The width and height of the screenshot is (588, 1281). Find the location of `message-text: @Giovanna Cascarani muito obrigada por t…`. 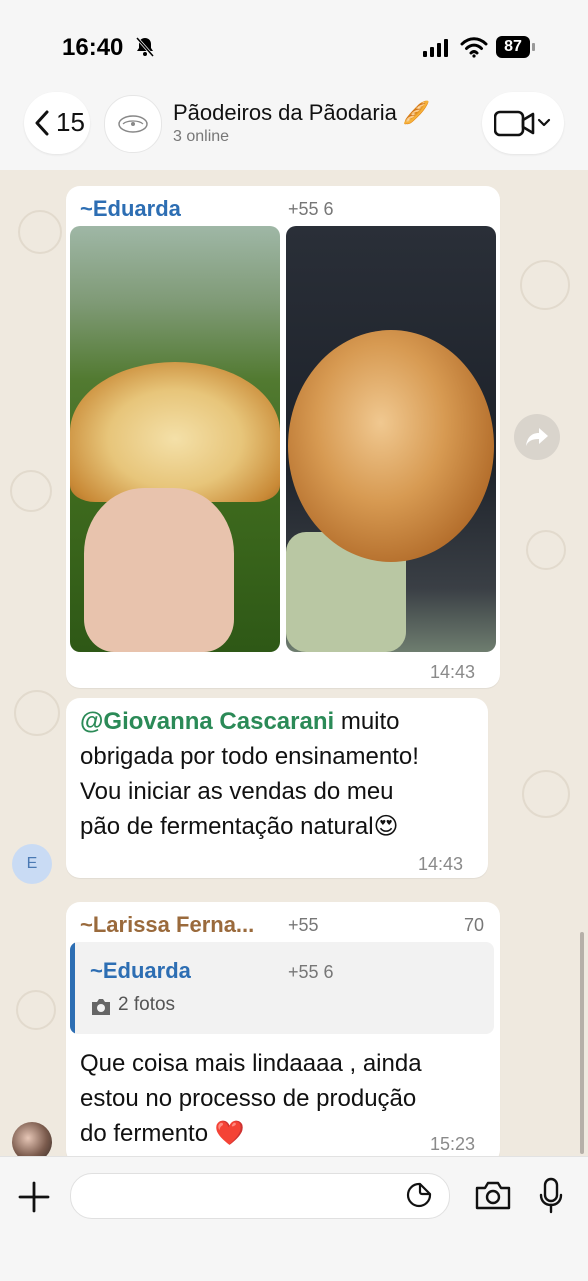

message-text: @Giovanna Cascarani muito obrigada por t… is located at coordinates (280, 774).